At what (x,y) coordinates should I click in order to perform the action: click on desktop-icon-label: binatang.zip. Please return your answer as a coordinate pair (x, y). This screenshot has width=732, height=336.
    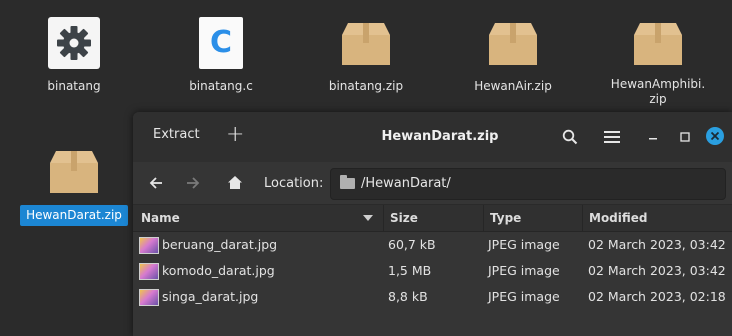
    Looking at the image, I should click on (366, 86).